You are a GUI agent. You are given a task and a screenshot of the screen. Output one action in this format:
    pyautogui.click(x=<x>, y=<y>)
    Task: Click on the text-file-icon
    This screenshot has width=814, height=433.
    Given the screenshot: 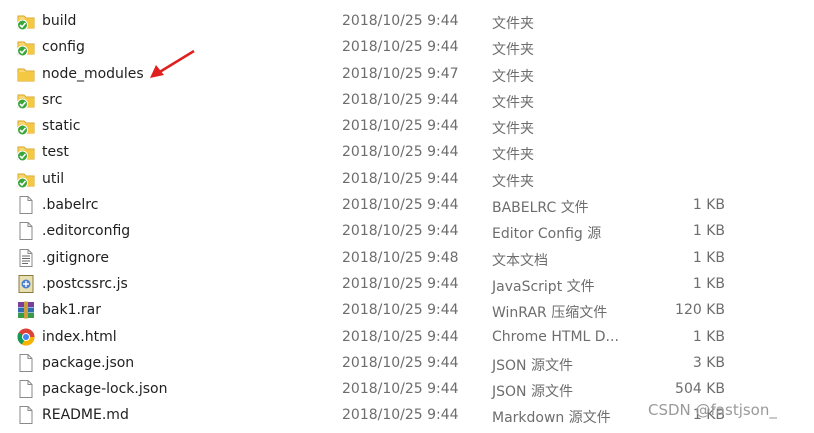 What is the action you would take?
    pyautogui.click(x=26, y=258)
    